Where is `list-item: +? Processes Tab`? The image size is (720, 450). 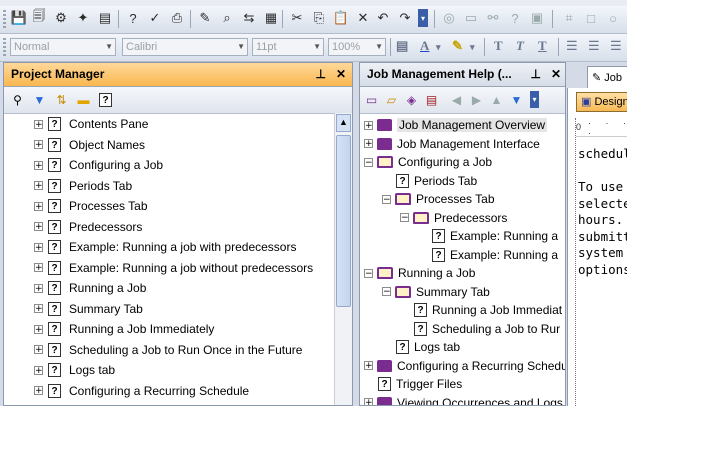
list-item: +? Processes Tab is located at coordinates (91, 206).